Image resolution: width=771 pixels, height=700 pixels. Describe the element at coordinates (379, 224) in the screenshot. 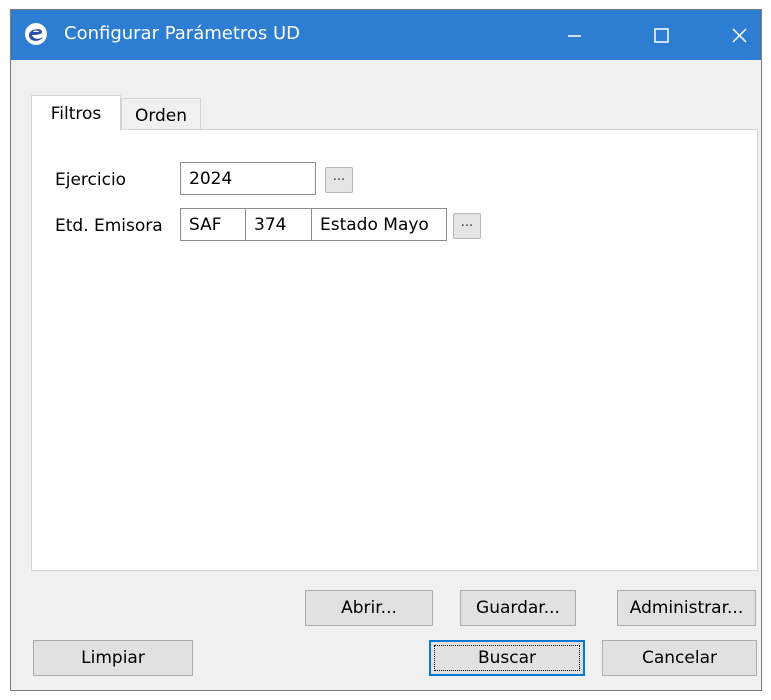

I see `emisora-name-input: Estado Mayo` at that location.